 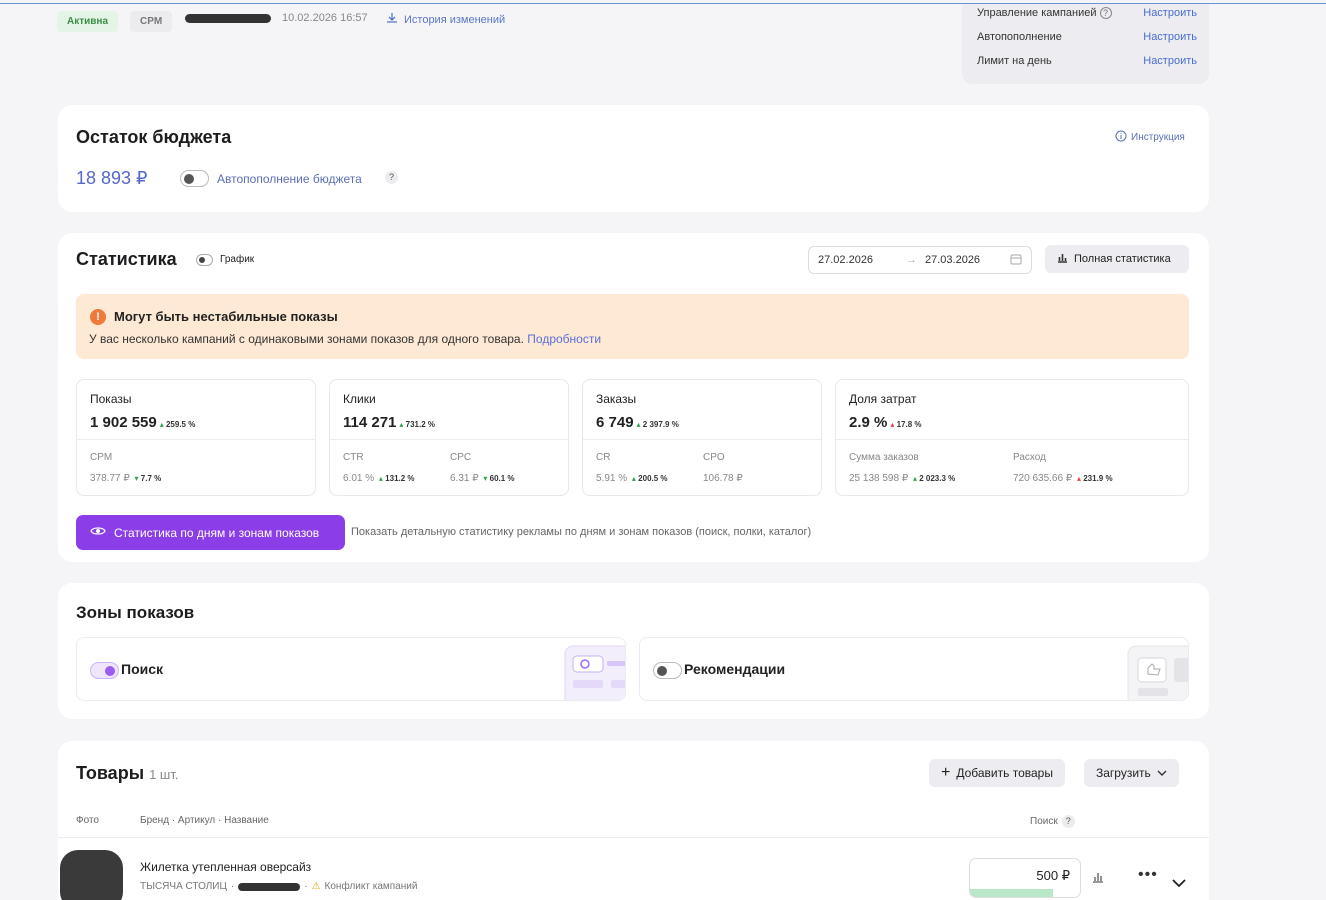 I want to click on sub-value: 6.01 % ▴ 131.2 %, so click(x=379, y=478).